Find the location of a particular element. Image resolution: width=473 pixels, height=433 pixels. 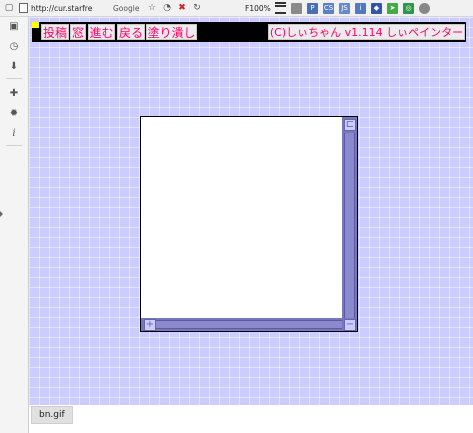

yellow-marker is located at coordinates (35, 25).